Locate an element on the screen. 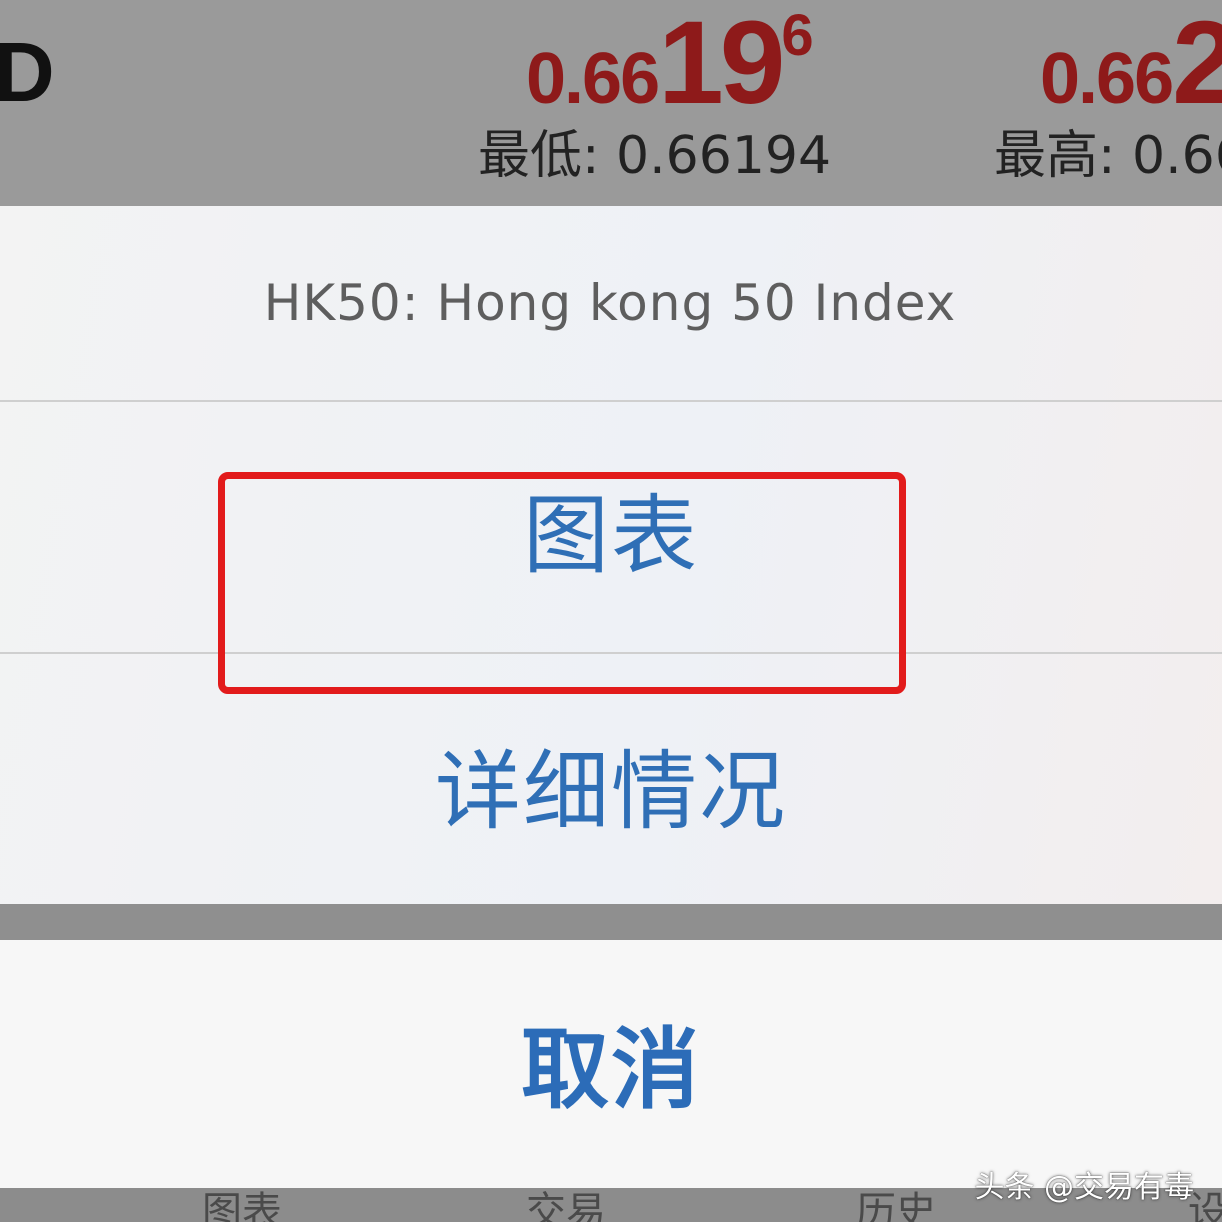 The height and width of the screenshot is (1222, 1222). chart-option-label: 图表 is located at coordinates (611, 535).